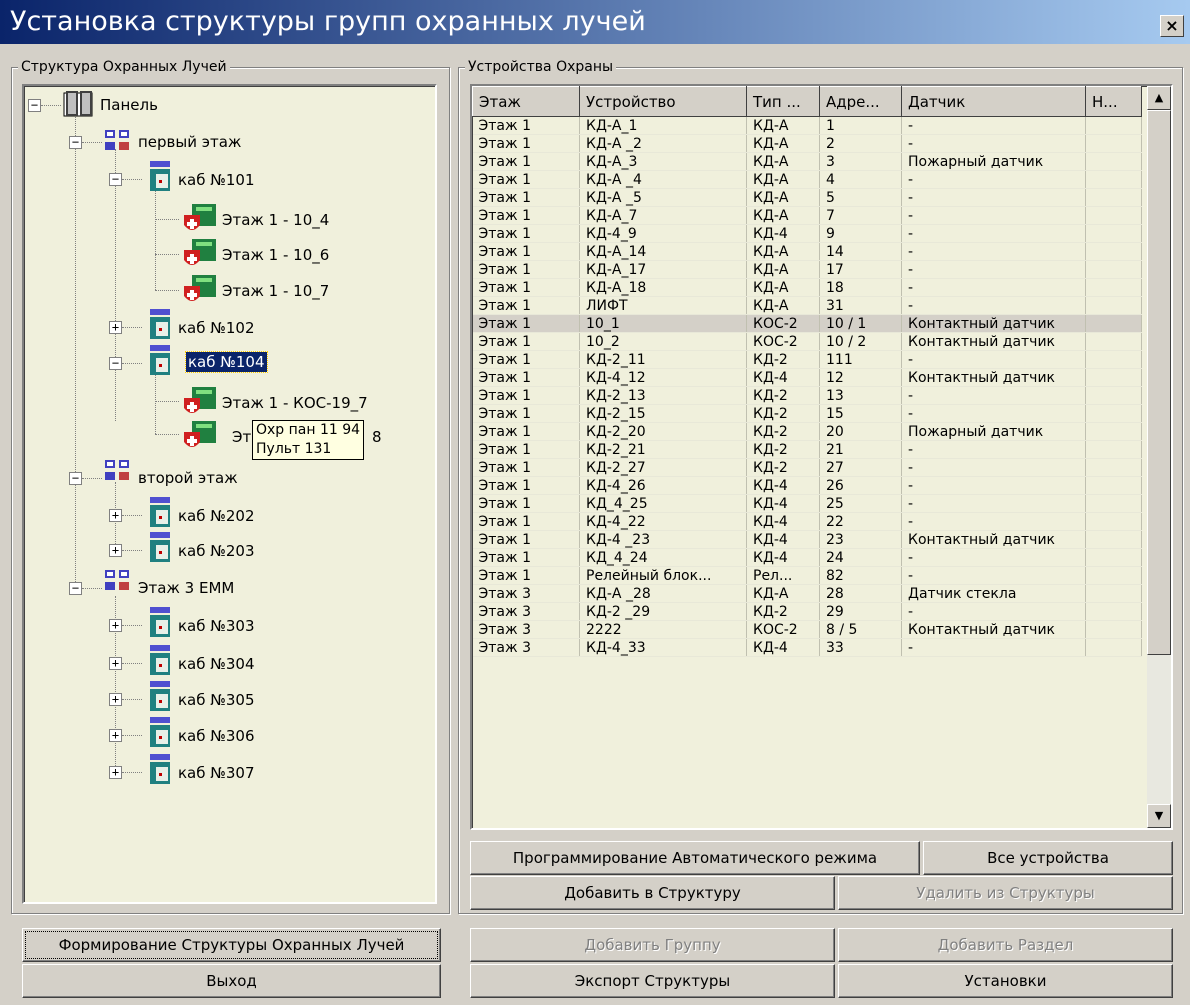 The width and height of the screenshot is (1190, 1005). I want to click on tree-node-zone: Этаж 1 - КОС-19_7, so click(295, 403).